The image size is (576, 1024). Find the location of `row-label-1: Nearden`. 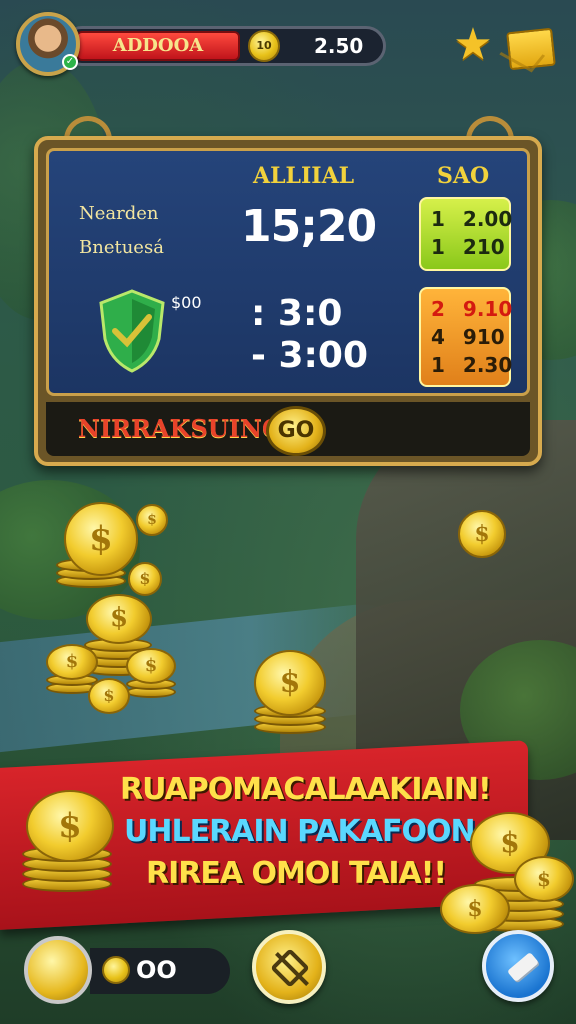

row-label-1: Nearden is located at coordinates (119, 213).